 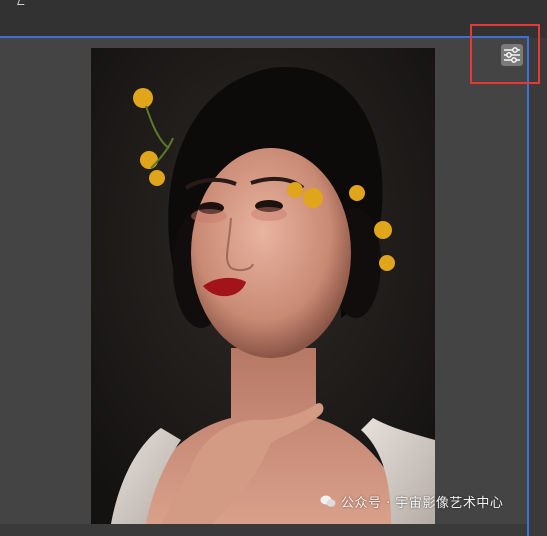 What do you see at coordinates (422, 503) in the screenshot?
I see `watermark-text: 公众号 · 宇宙影像艺术中心` at bounding box center [422, 503].